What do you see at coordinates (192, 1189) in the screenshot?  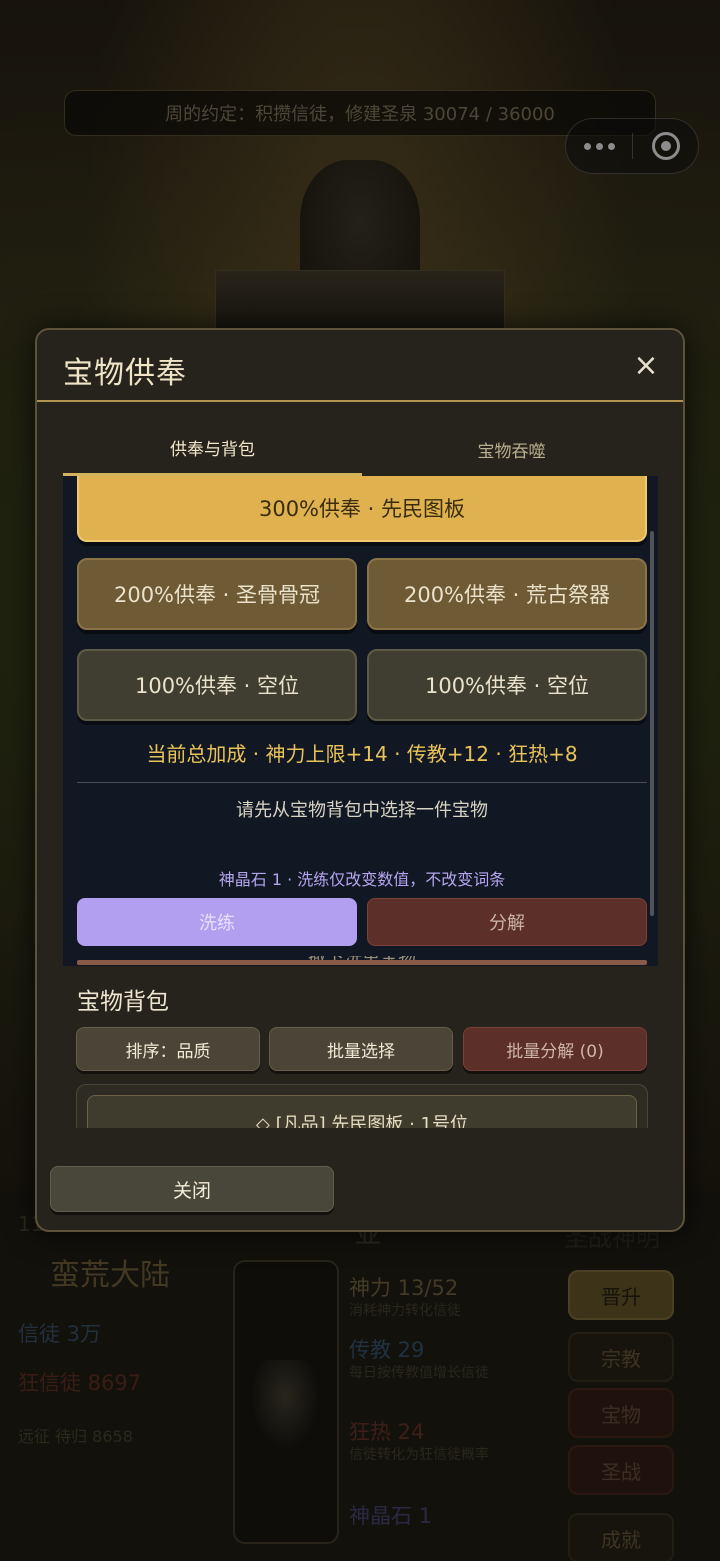 I see `close-button: 关闭` at bounding box center [192, 1189].